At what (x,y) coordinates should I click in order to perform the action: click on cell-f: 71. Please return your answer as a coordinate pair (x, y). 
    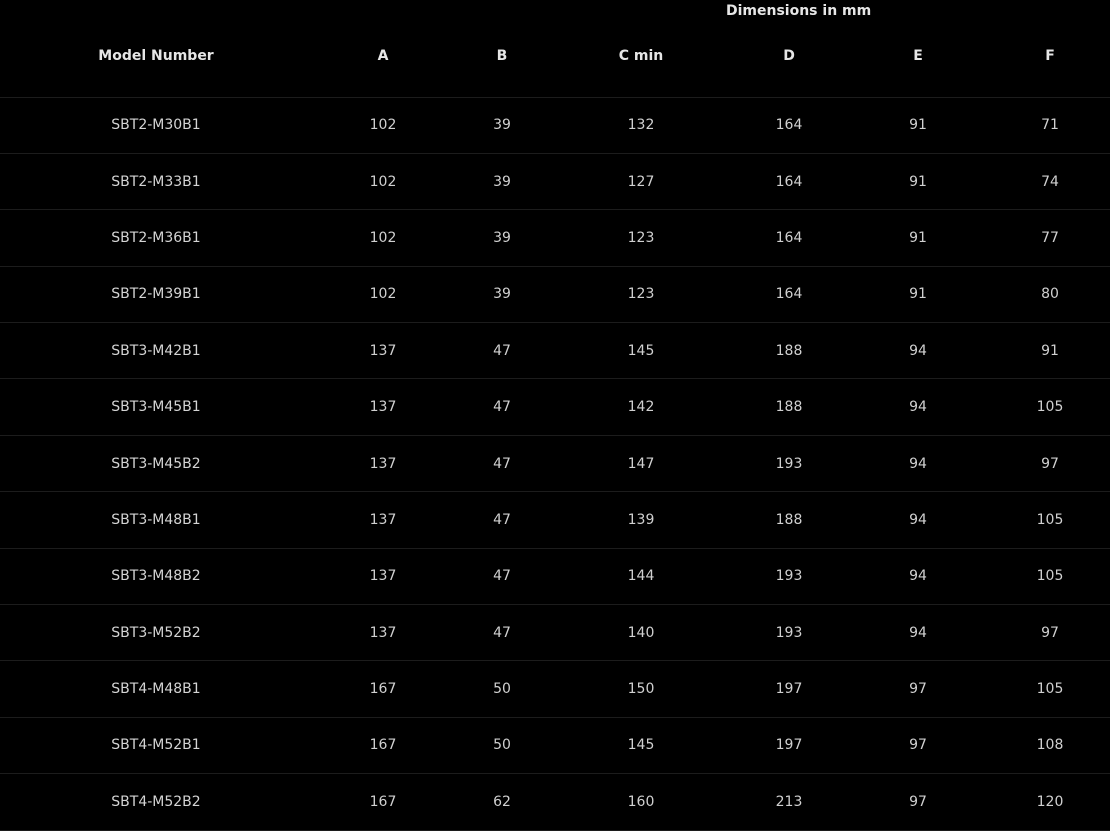
    Looking at the image, I should click on (1050, 125).